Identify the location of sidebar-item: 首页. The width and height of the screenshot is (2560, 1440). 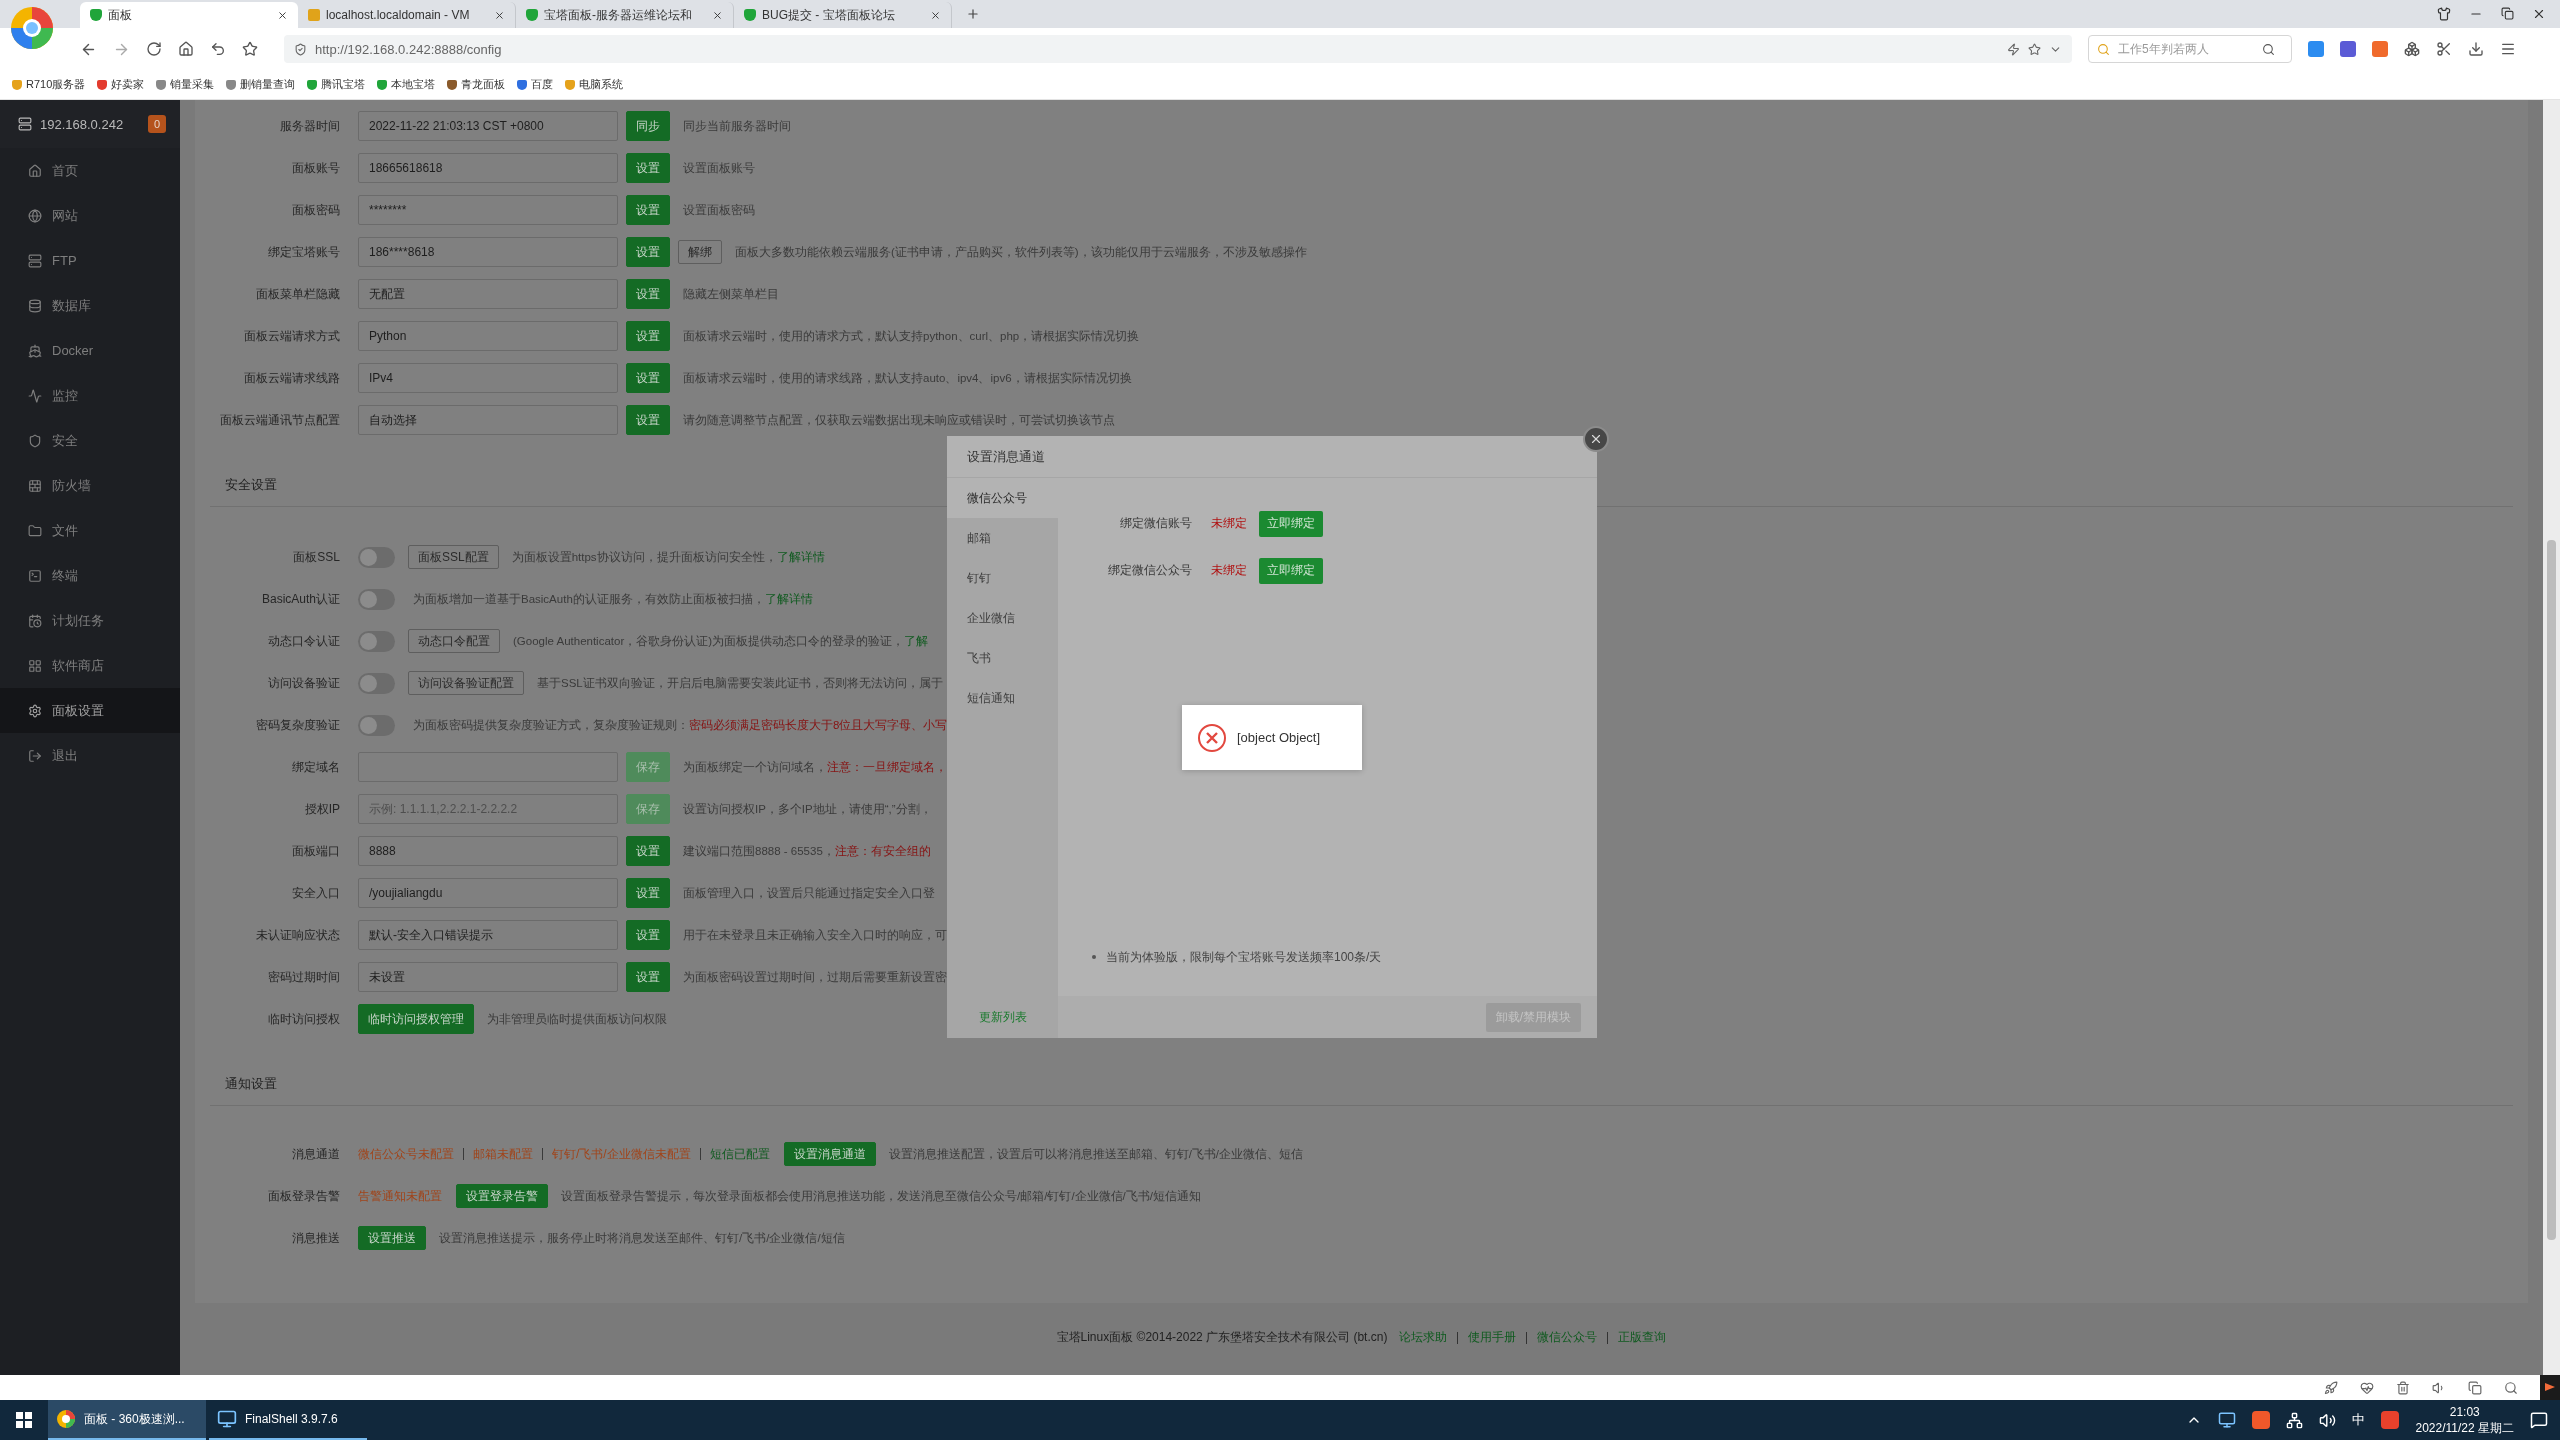
(90, 170).